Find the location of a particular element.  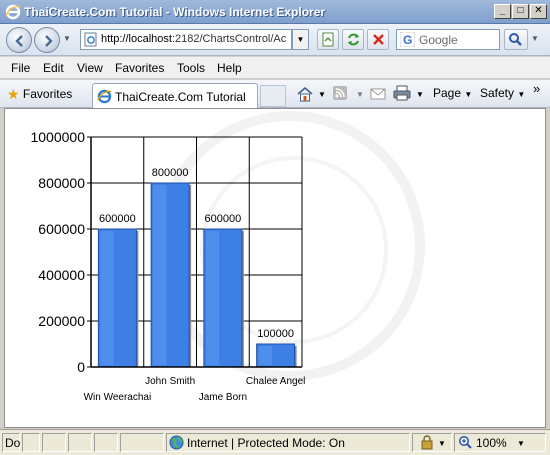

y-tick-label: 1000000 is located at coordinates (57, 137).